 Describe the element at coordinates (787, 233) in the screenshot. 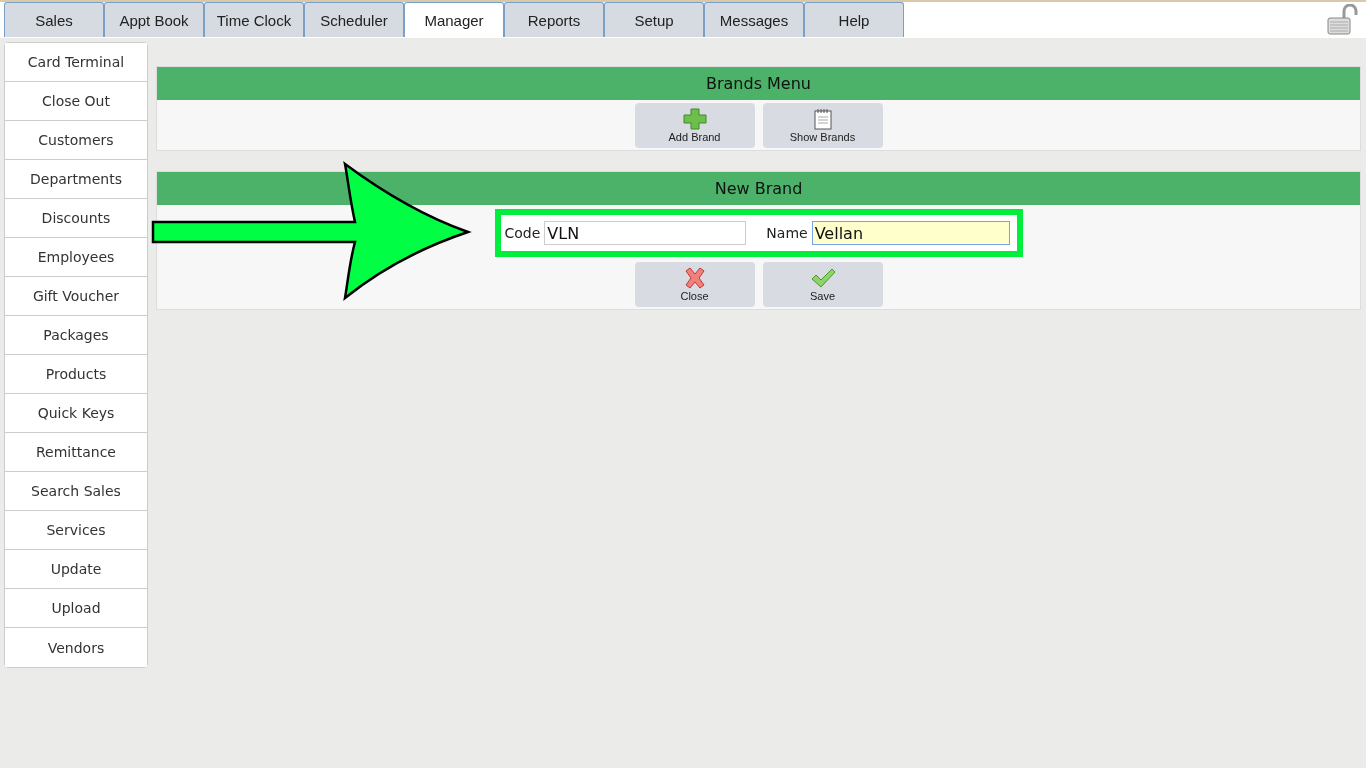

I see `field-label: Name` at that location.